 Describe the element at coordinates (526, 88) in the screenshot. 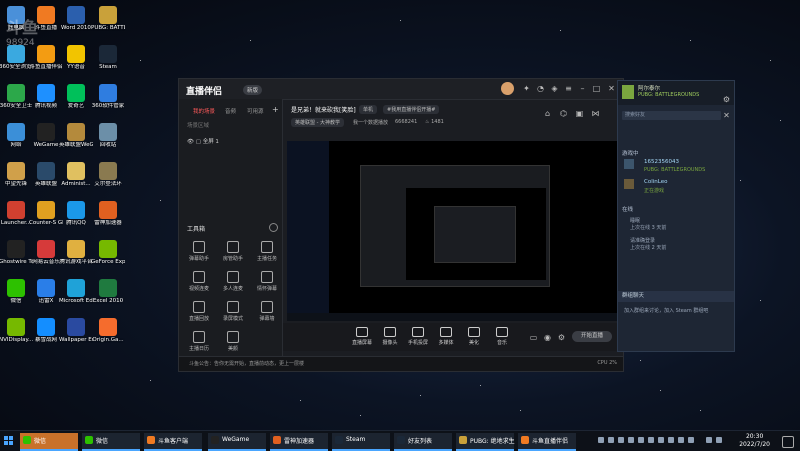

I see `gift-icon: ✦` at that location.